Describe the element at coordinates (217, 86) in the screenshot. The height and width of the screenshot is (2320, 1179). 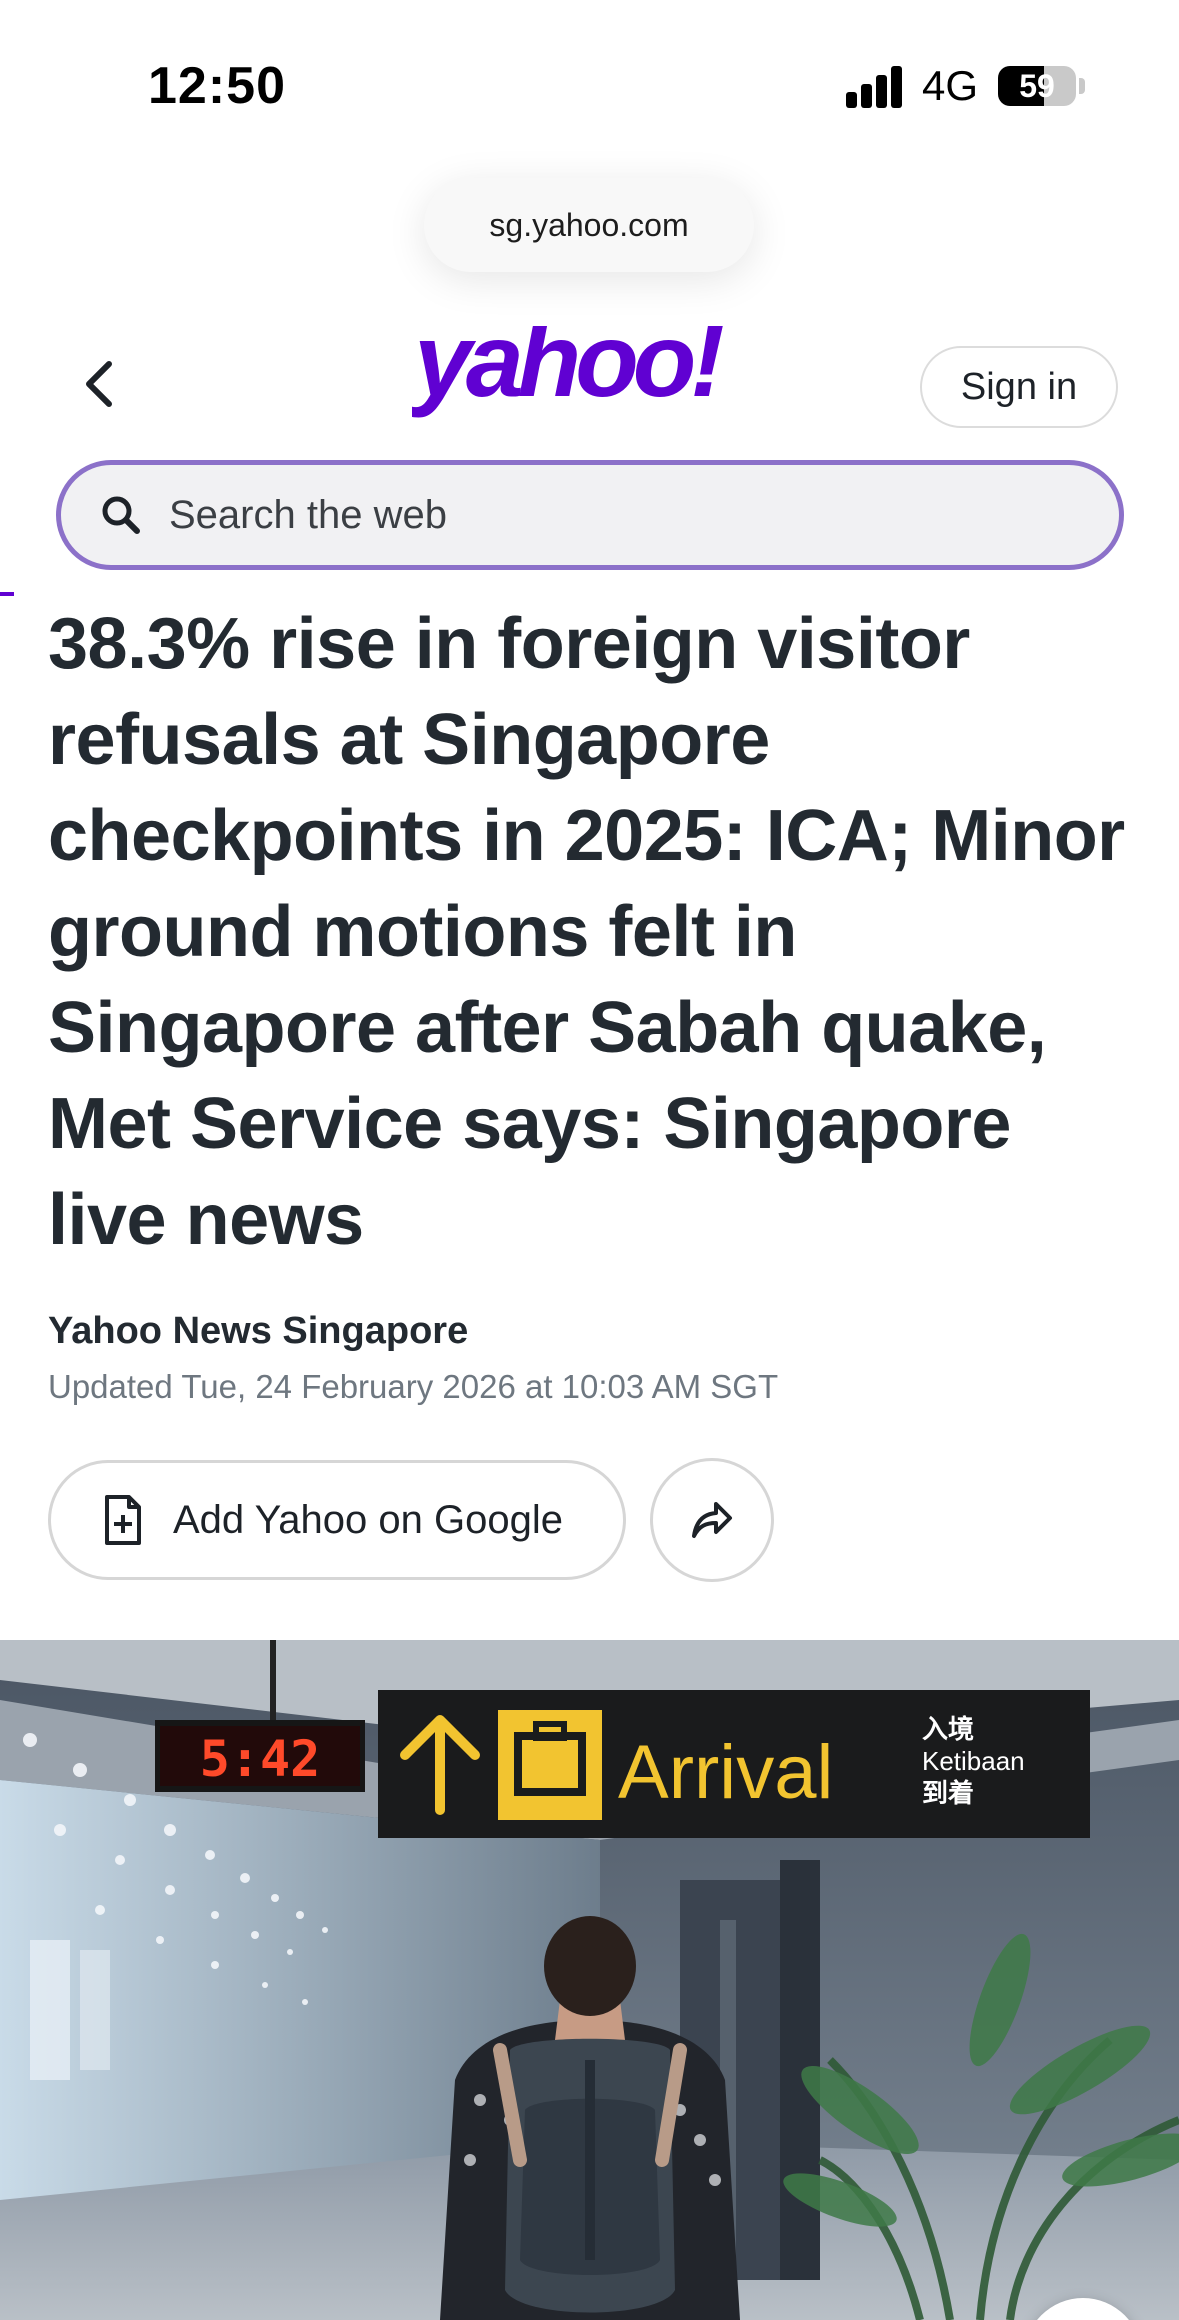
I see `status-time: 12:50` at that location.